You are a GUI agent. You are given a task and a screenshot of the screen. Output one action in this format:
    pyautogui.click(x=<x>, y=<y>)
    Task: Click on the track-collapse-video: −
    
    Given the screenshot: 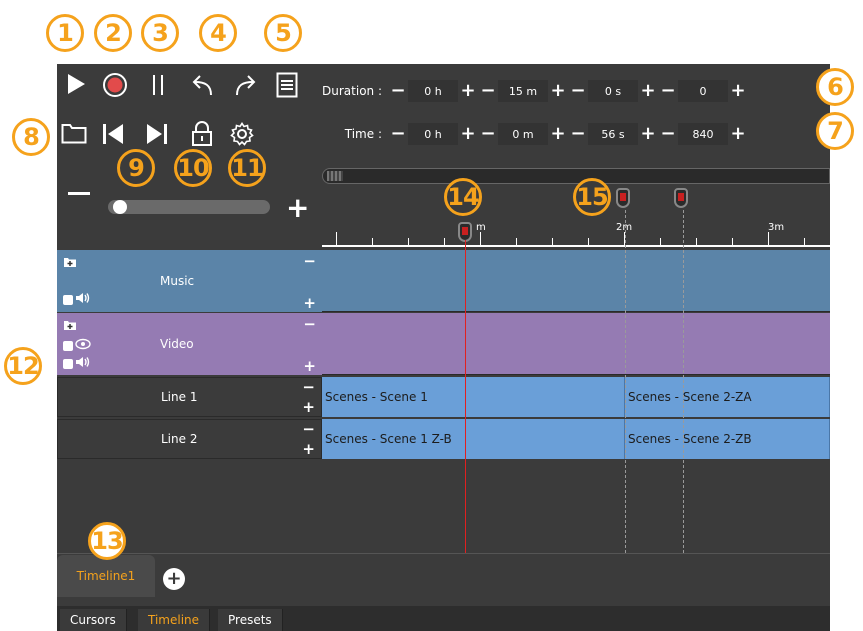 What is the action you would take?
    pyautogui.click(x=309, y=324)
    